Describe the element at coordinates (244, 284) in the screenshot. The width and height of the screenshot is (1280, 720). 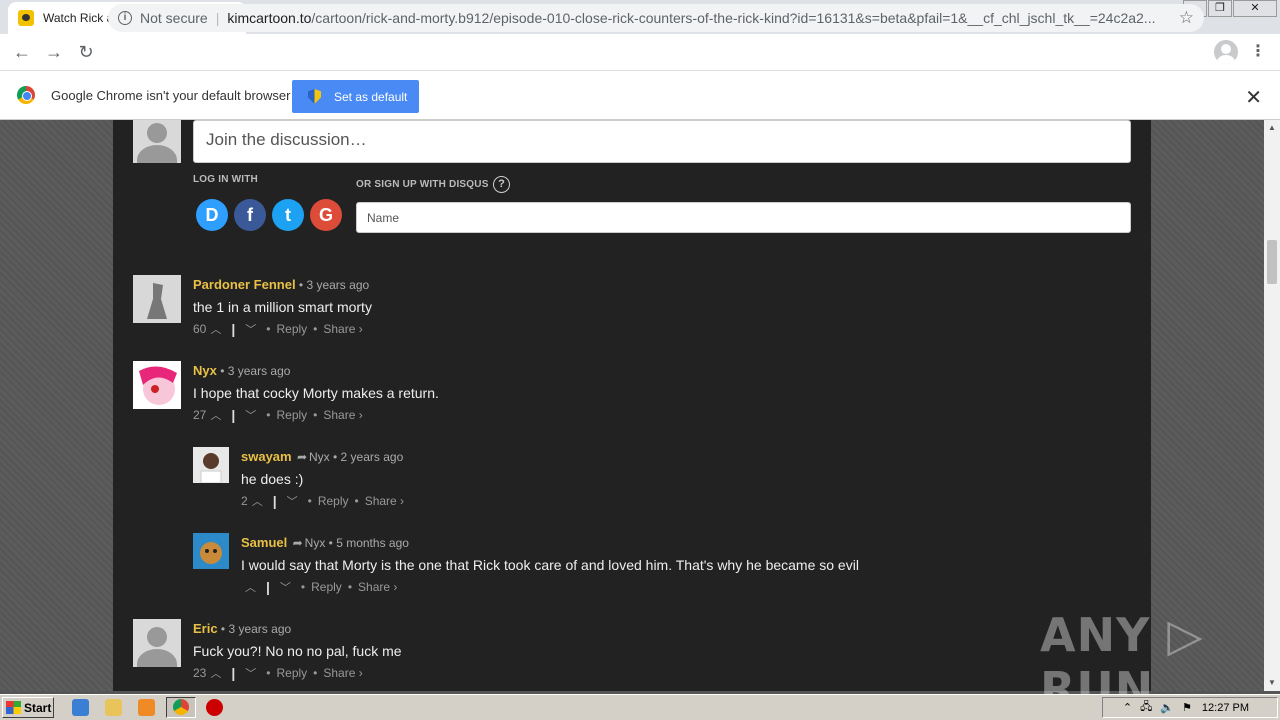
I see `comment-author: Pardoner Fennel` at that location.